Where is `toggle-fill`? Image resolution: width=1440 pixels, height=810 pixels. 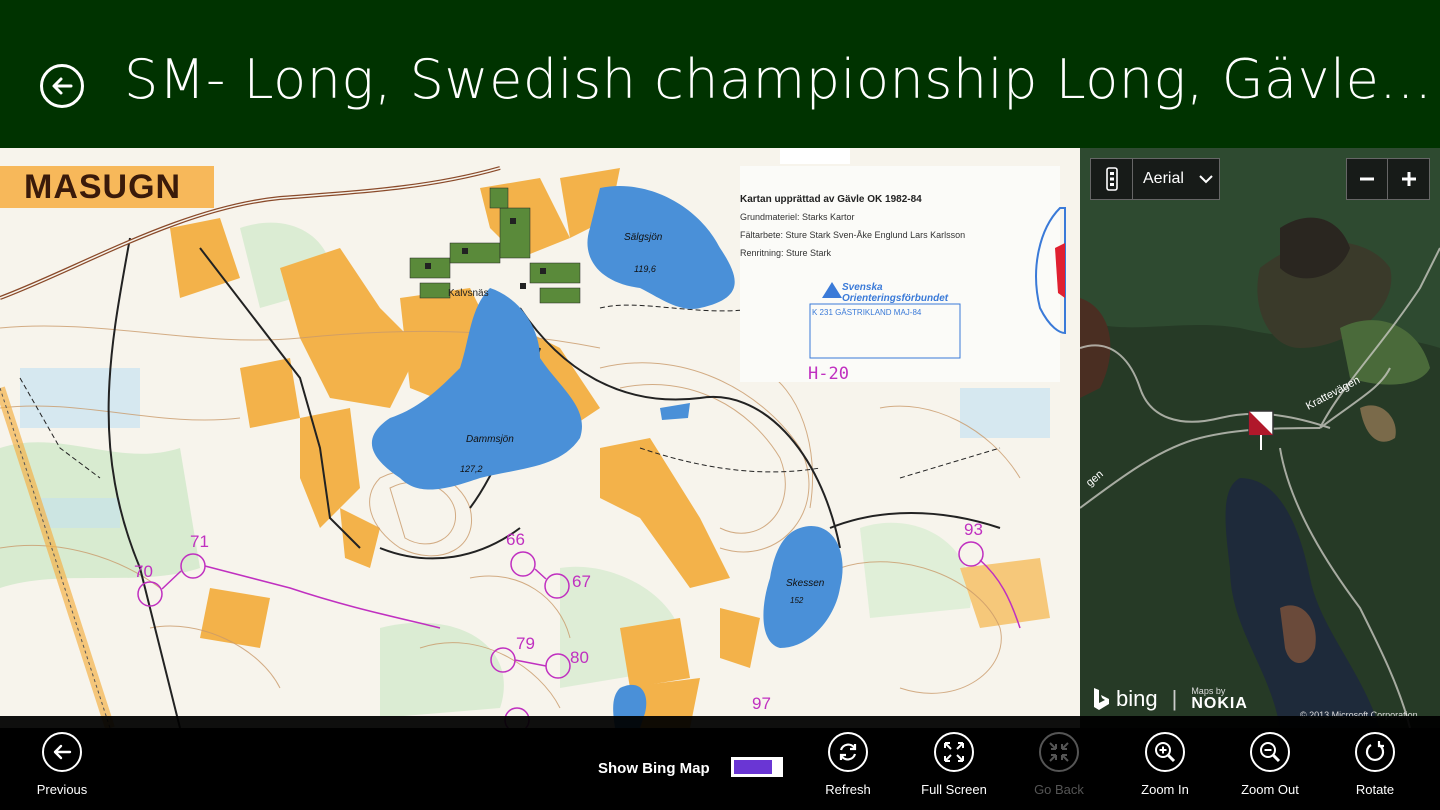
toggle-fill is located at coordinates (753, 767).